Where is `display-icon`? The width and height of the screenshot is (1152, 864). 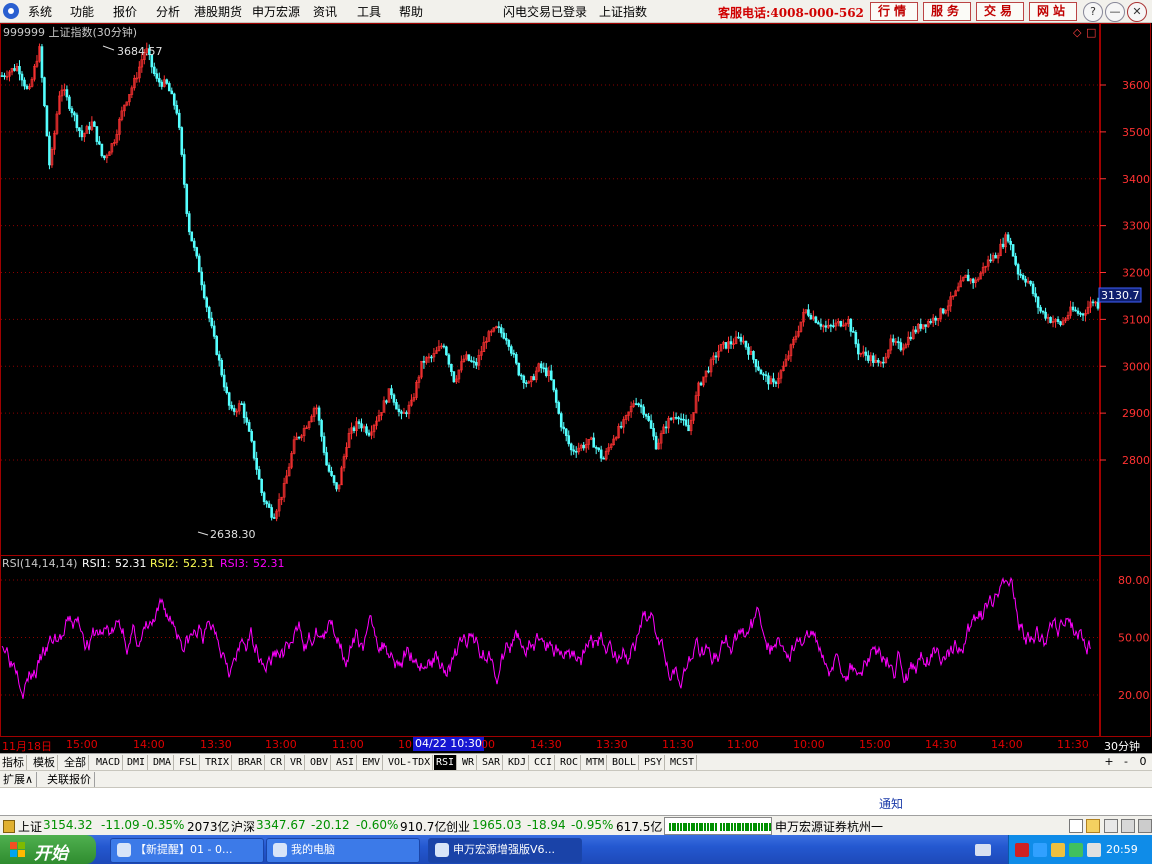
display-icon is located at coordinates (1076, 826).